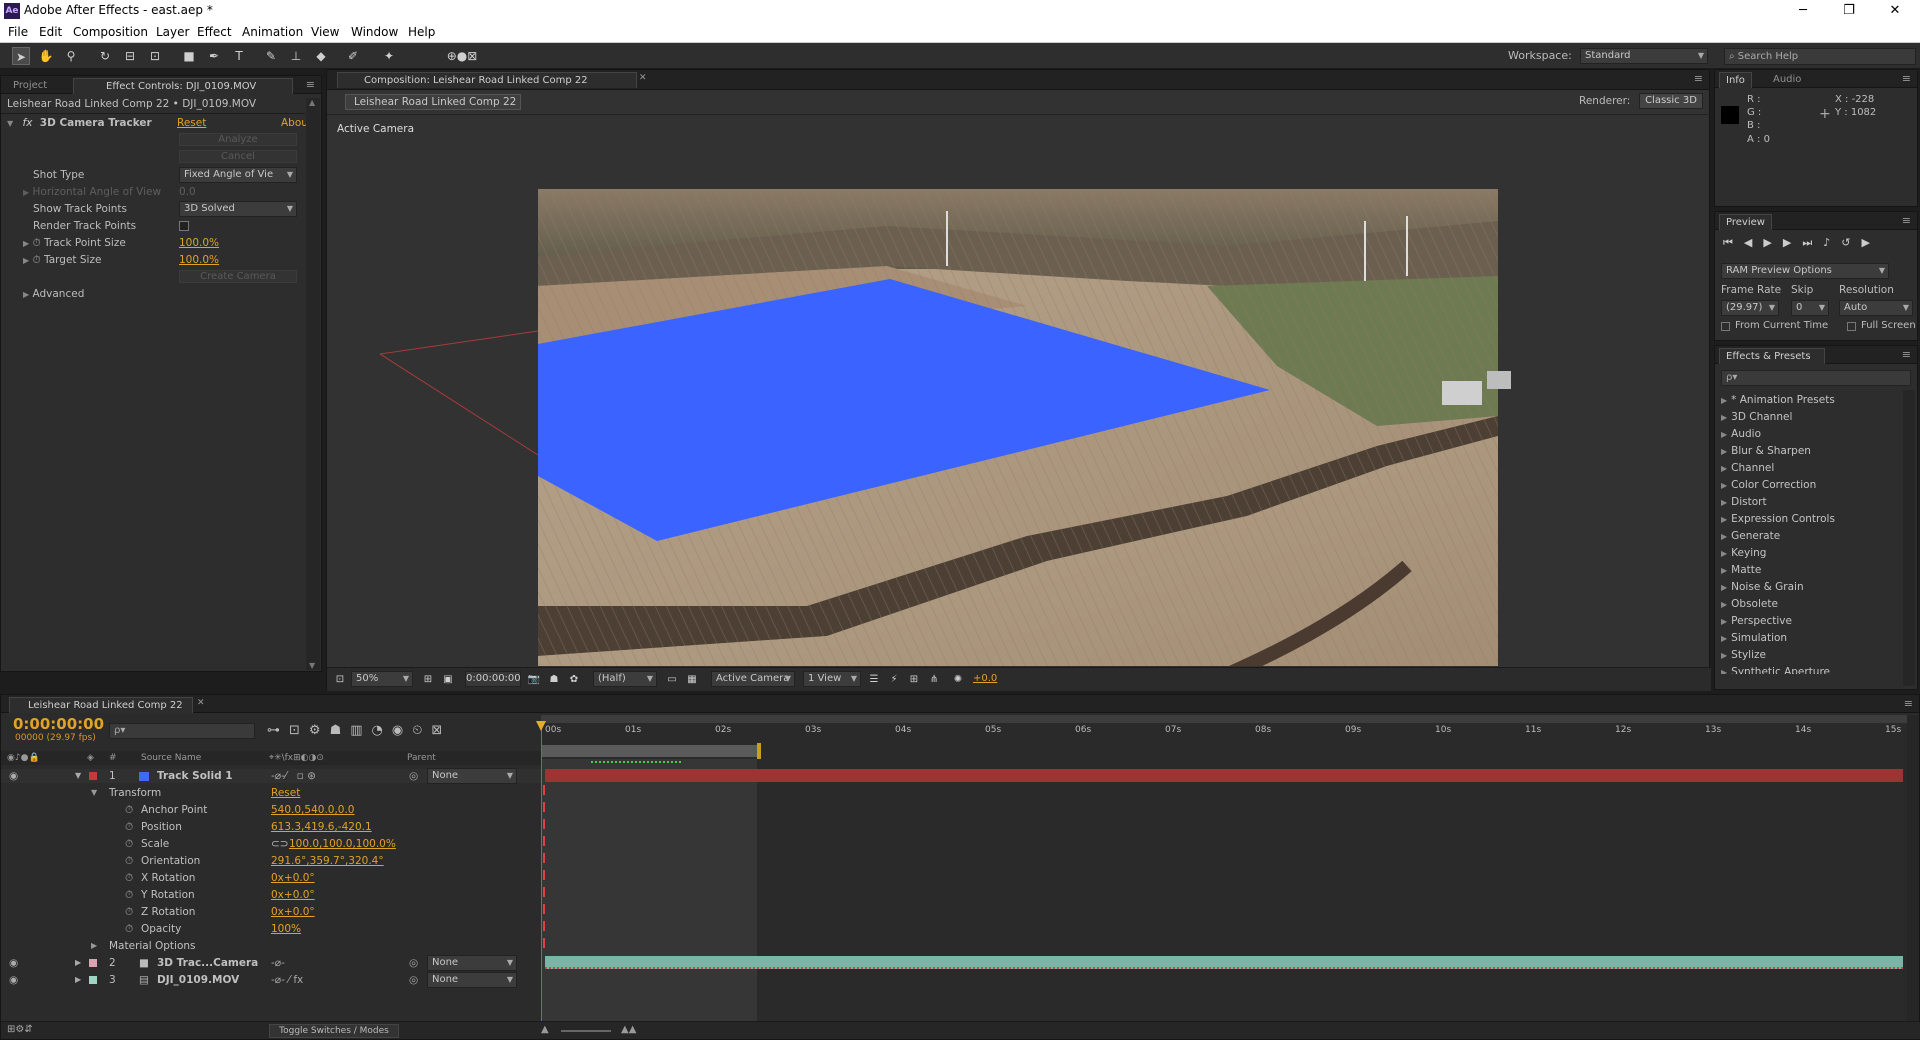  Describe the element at coordinates (753, 679) in the screenshot. I see `camera-view-select: Active Camera ▼` at that location.